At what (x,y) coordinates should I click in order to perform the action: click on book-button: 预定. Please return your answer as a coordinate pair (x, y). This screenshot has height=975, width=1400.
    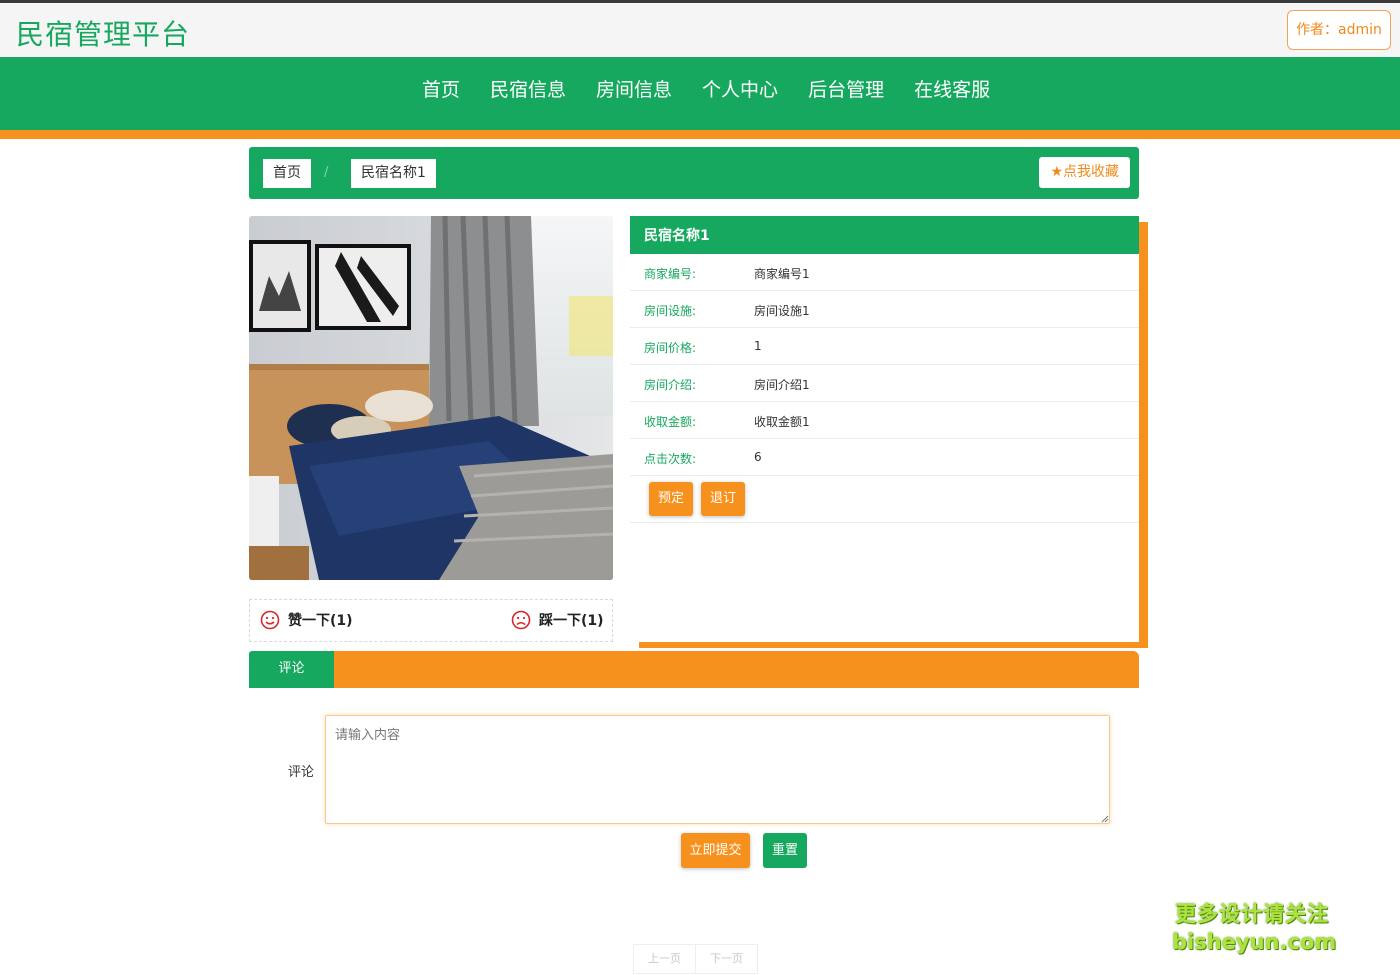
    Looking at the image, I should click on (671, 499).